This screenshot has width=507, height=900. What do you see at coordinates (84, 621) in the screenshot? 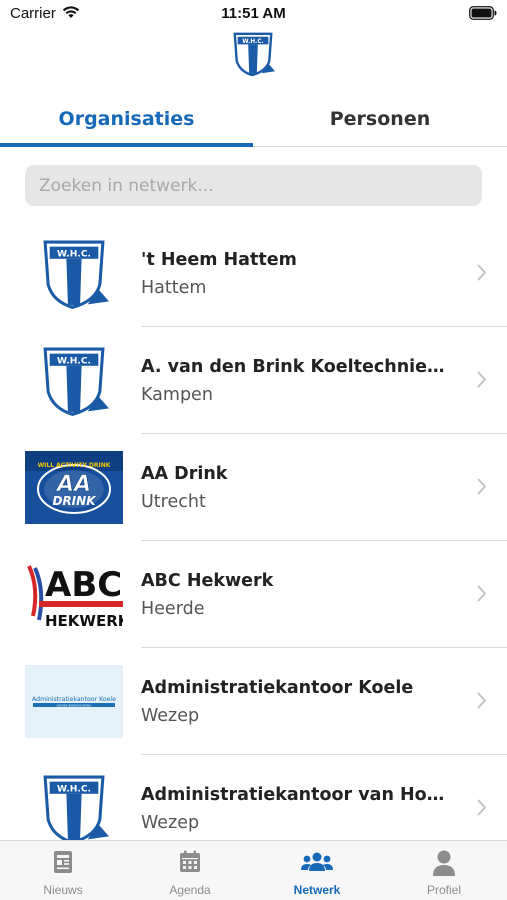
I see `abc-bottom-text: HEKWERK` at bounding box center [84, 621].